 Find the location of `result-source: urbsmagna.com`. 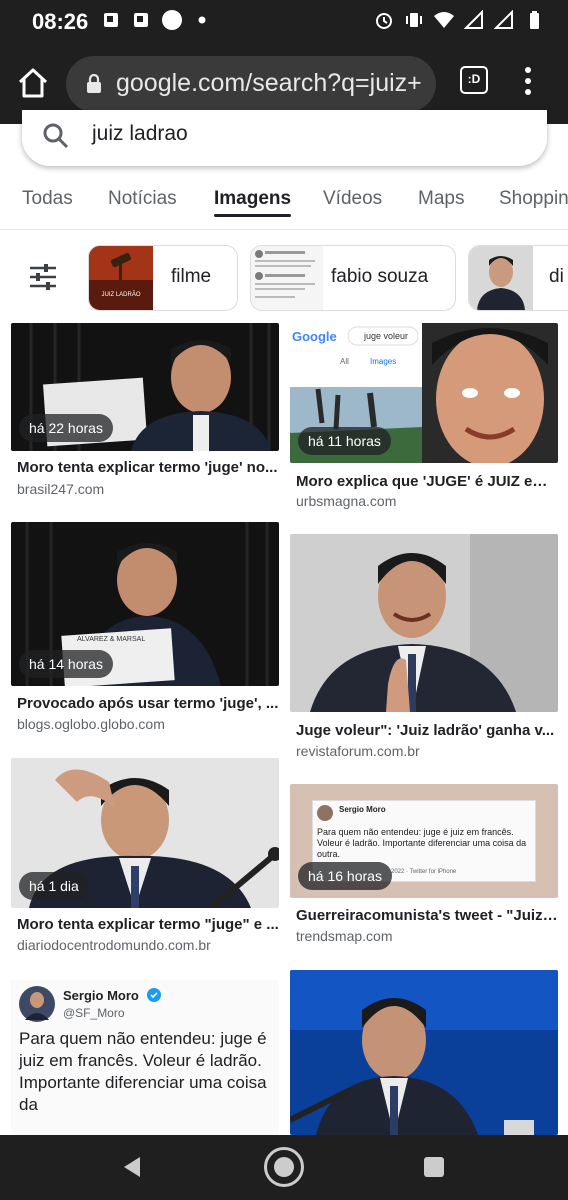

result-source: urbsmagna.com is located at coordinates (346, 501).